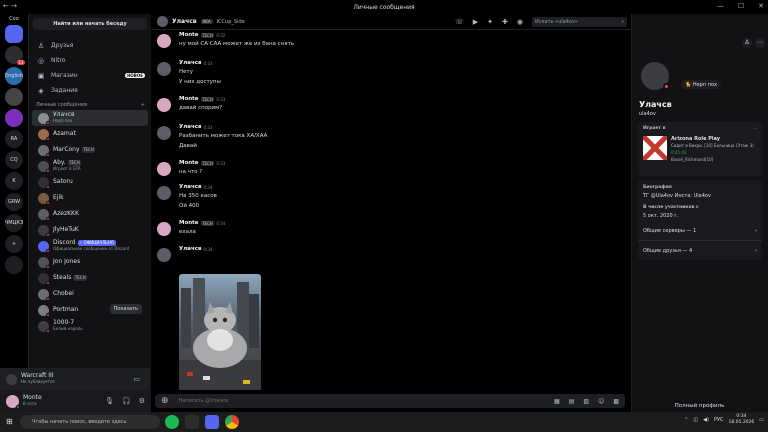 This screenshot has height=432, width=768. I want to click on discord-icon, so click(14, 34).